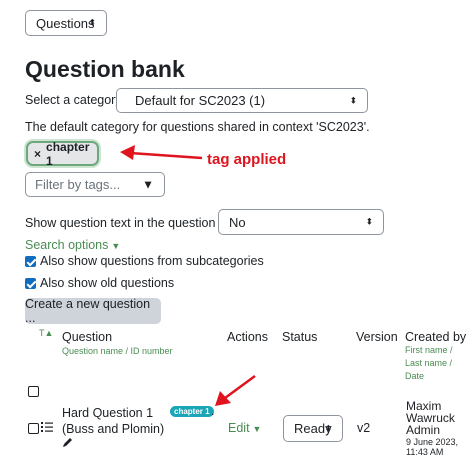 This screenshot has width=474, height=461. What do you see at coordinates (377, 337) in the screenshot?
I see `column-header-version: Version` at bounding box center [377, 337].